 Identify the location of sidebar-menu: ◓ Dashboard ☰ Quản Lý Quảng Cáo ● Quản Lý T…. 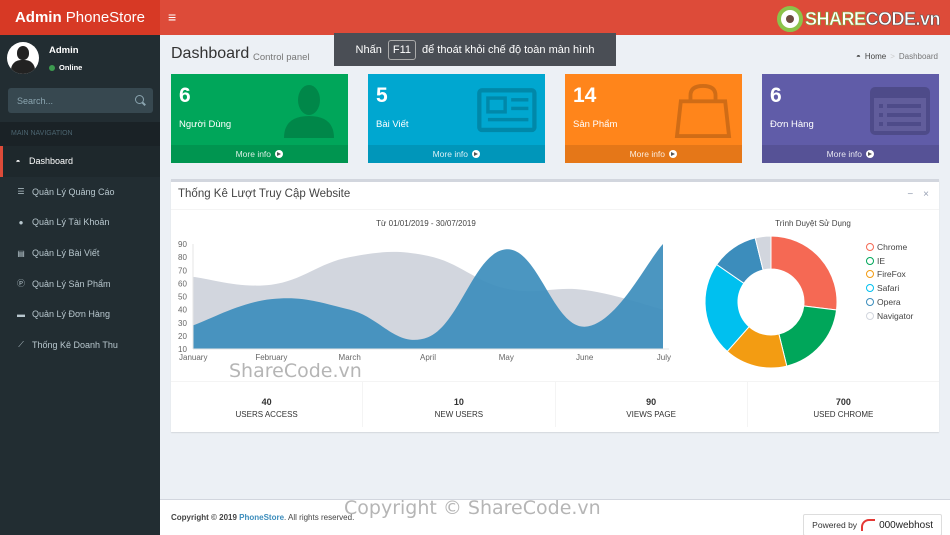
(80, 253).